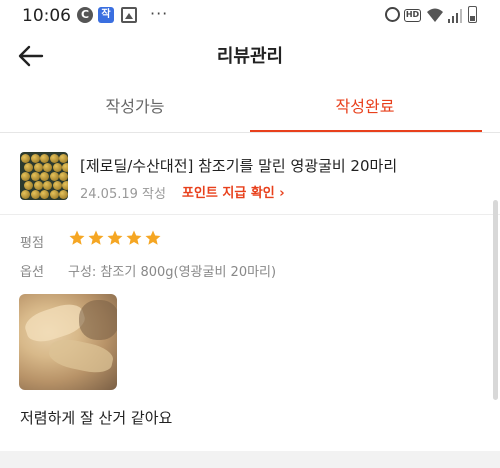 The width and height of the screenshot is (500, 468). What do you see at coordinates (96, 418) in the screenshot?
I see `review-text: 저렴하게 잘 산거 같아요` at bounding box center [96, 418].